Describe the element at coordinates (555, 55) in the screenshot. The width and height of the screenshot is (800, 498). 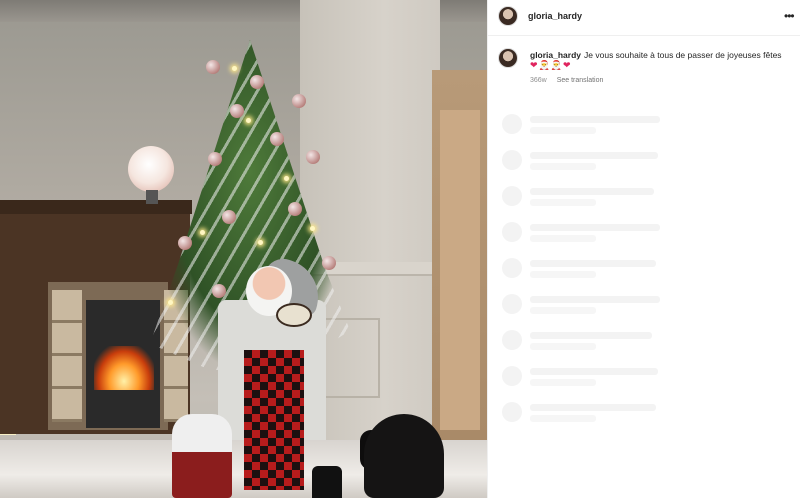
I see `caption-username: gloria_hardy` at that location.